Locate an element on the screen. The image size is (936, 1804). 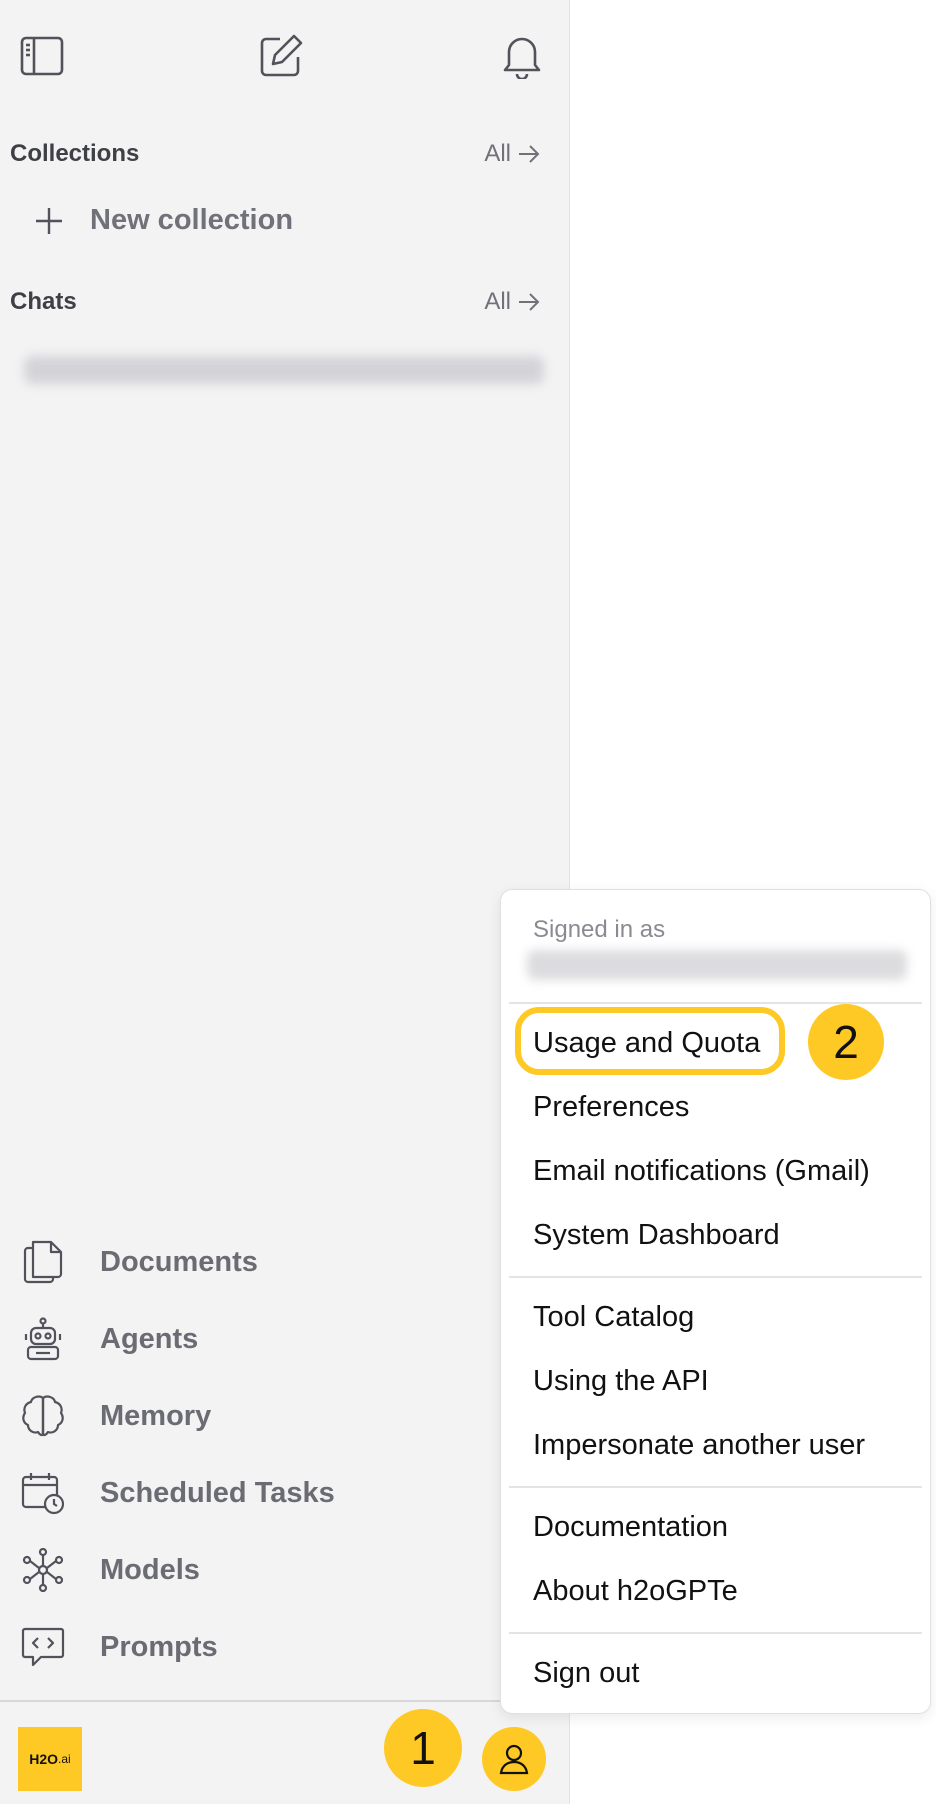
robot-icon is located at coordinates (43, 1339).